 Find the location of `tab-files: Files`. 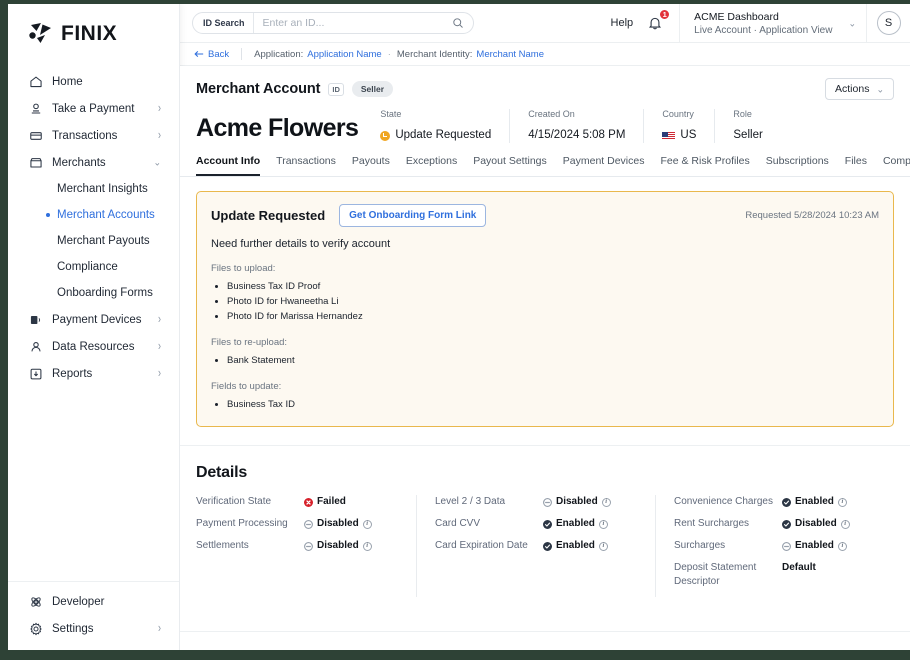

tab-files: Files is located at coordinates (856, 165).